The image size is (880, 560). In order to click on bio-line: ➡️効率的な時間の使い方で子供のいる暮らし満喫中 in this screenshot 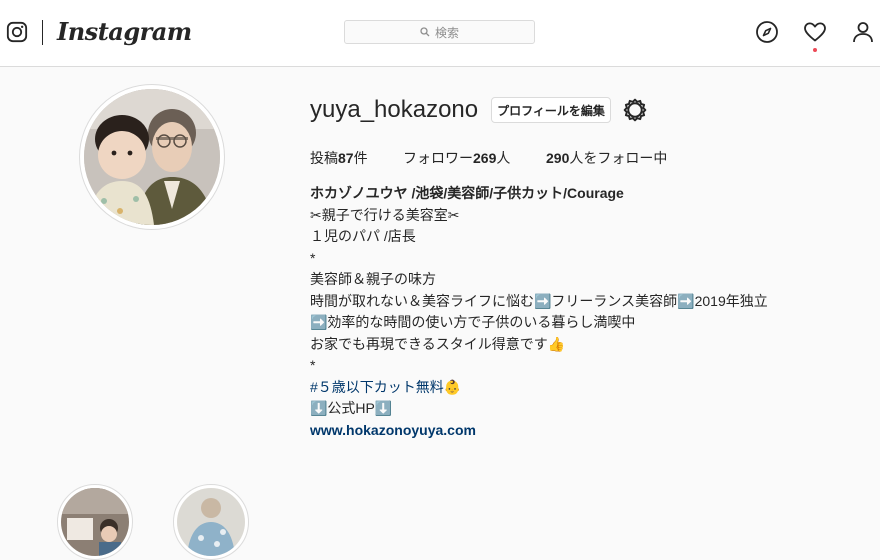, I will do `click(473, 322)`.